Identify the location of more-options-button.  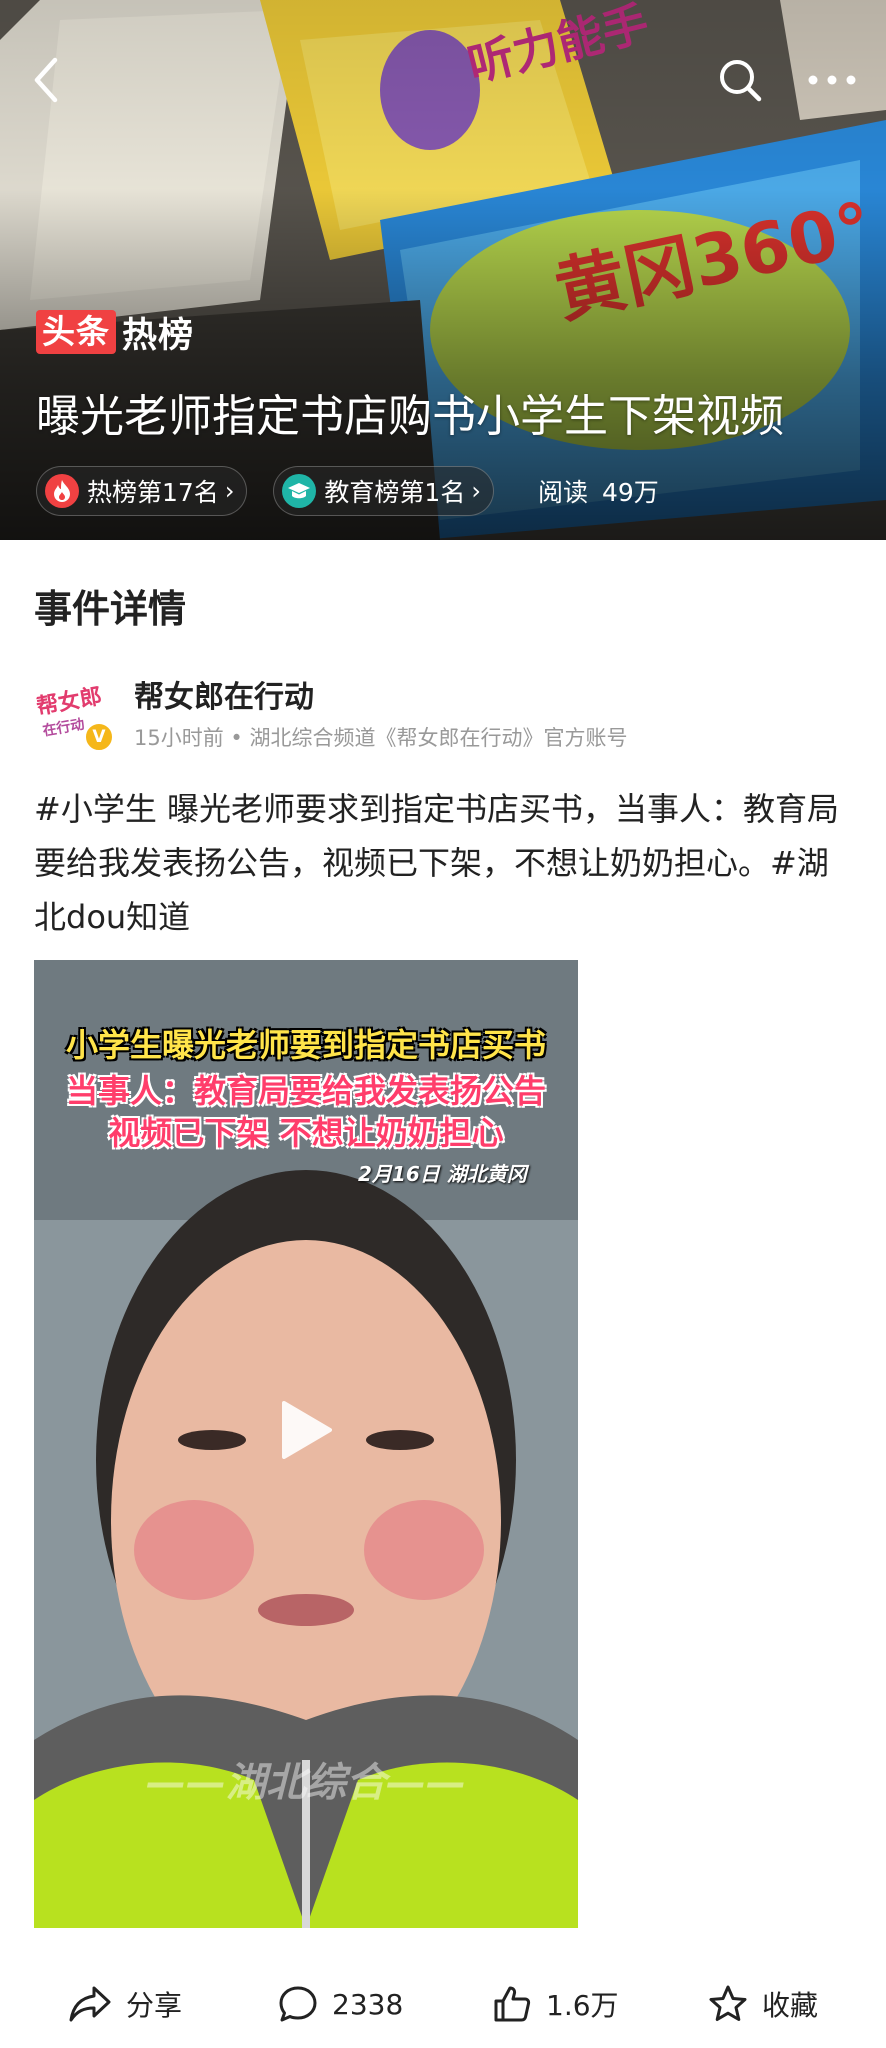
(832, 80).